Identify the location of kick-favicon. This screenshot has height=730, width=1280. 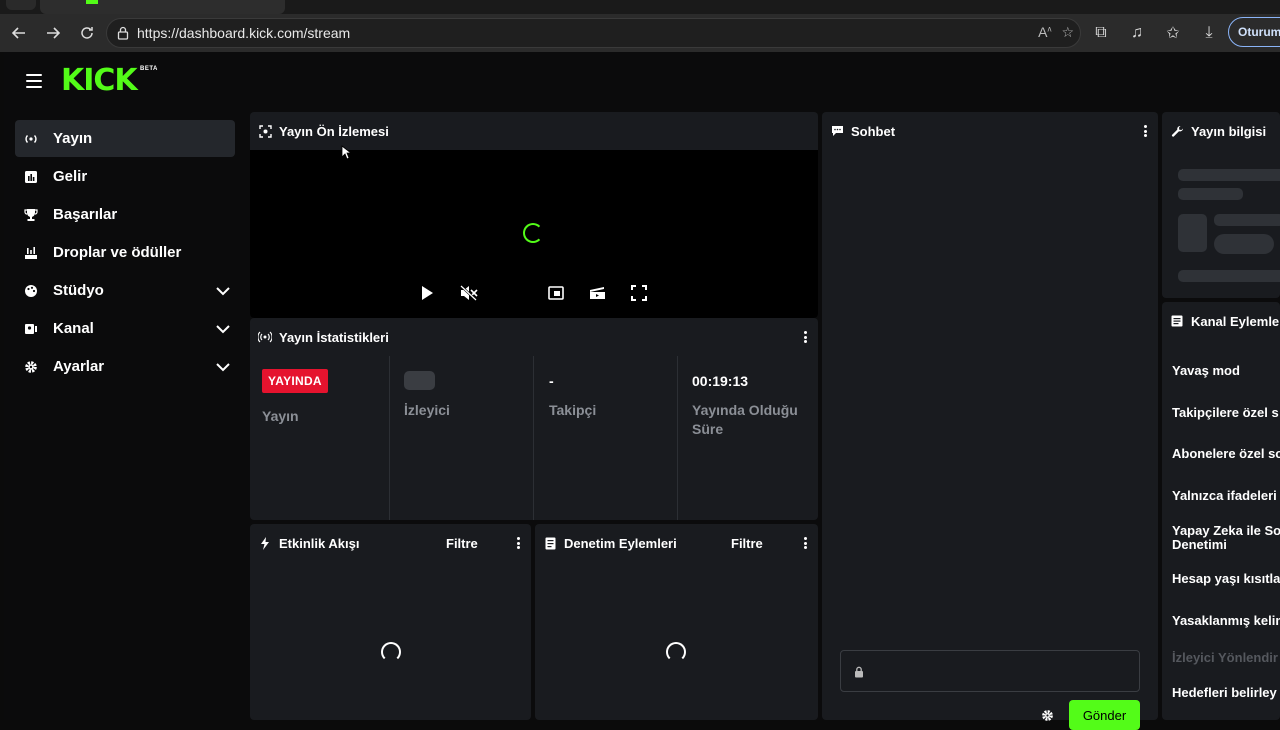
(92, 2).